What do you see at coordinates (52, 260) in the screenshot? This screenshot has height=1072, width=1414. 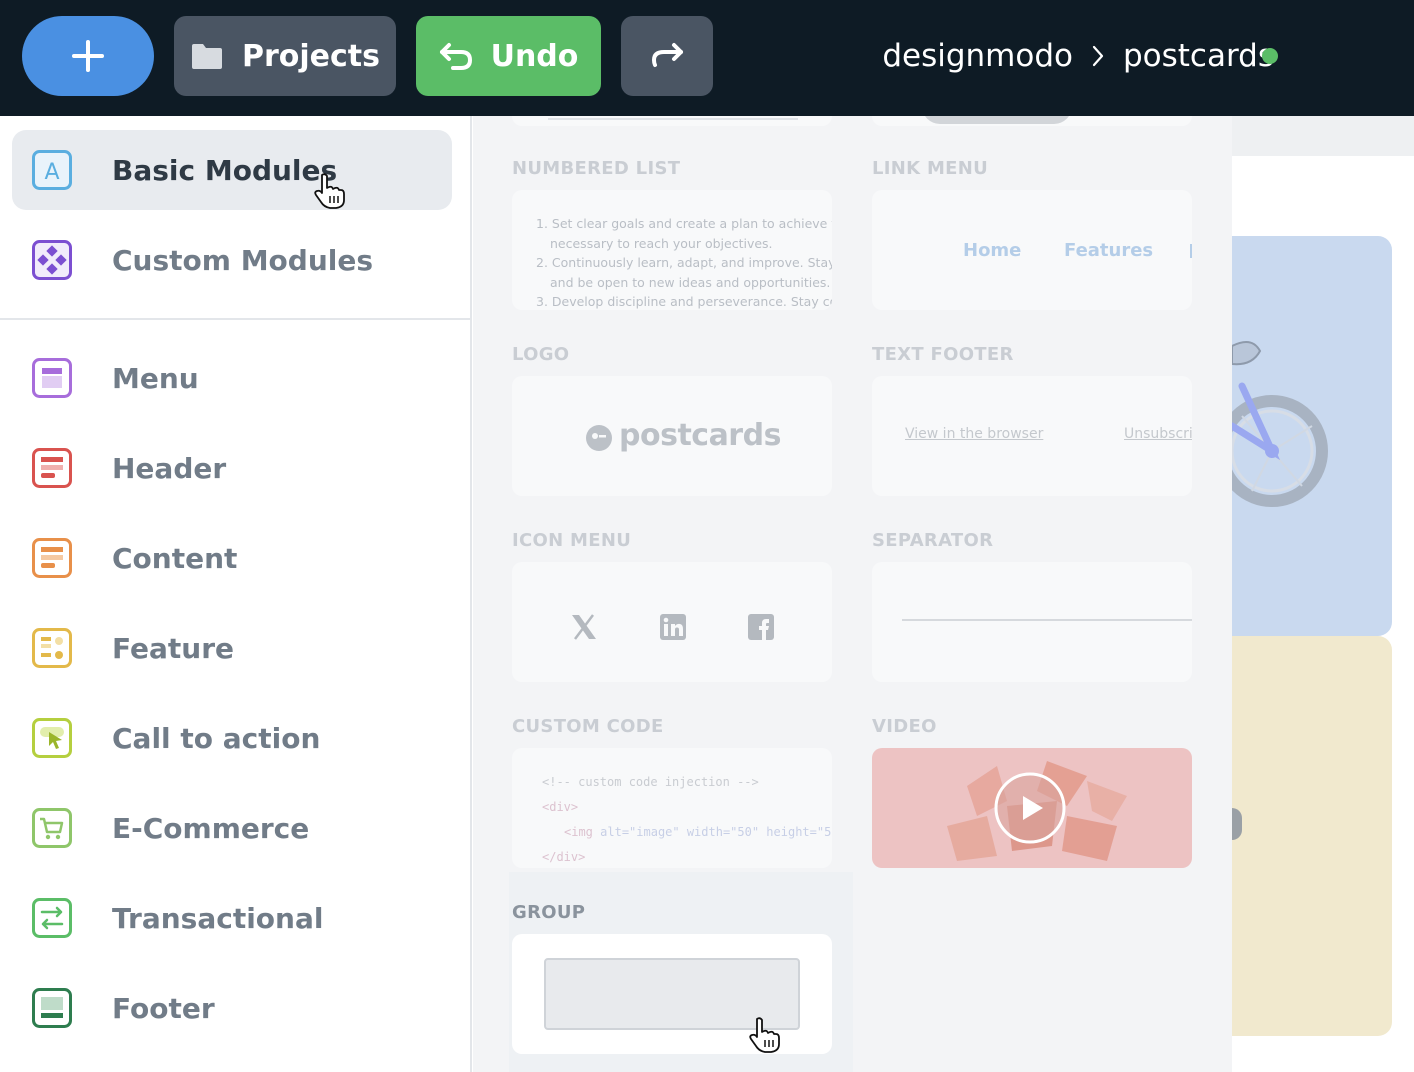 I see `diamond-grid-icon` at bounding box center [52, 260].